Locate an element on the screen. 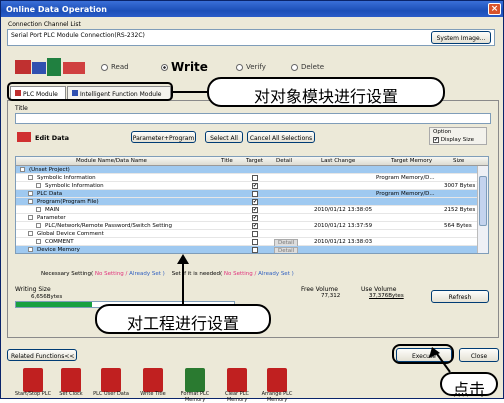 This screenshot has width=504, height=403. module-setting-callout: 对对象模块进行设置 is located at coordinates (326, 92).